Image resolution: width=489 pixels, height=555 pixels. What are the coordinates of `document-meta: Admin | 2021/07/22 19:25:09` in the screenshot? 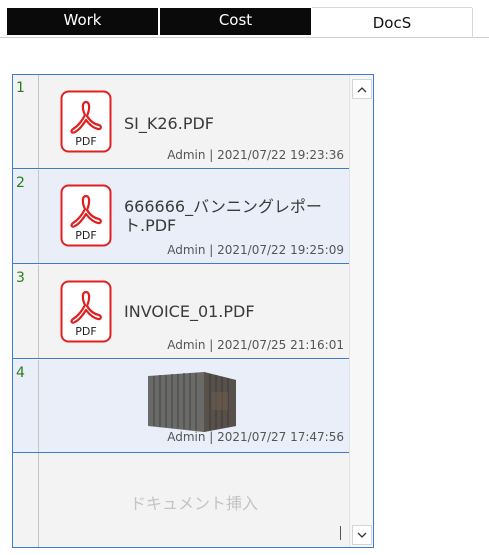 It's located at (255, 250).